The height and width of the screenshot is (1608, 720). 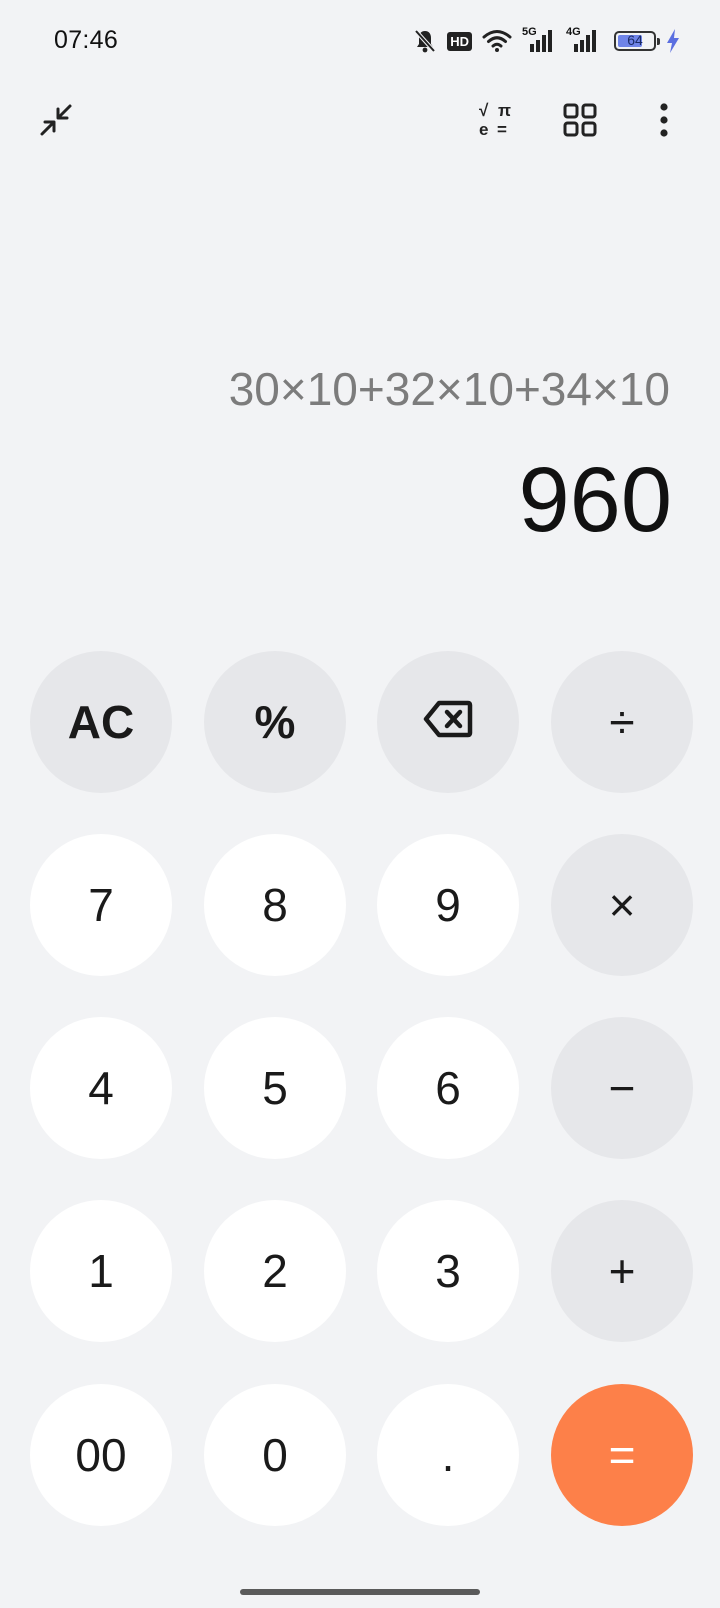 I want to click on double-zero-button: 00, so click(x=101, y=1455).